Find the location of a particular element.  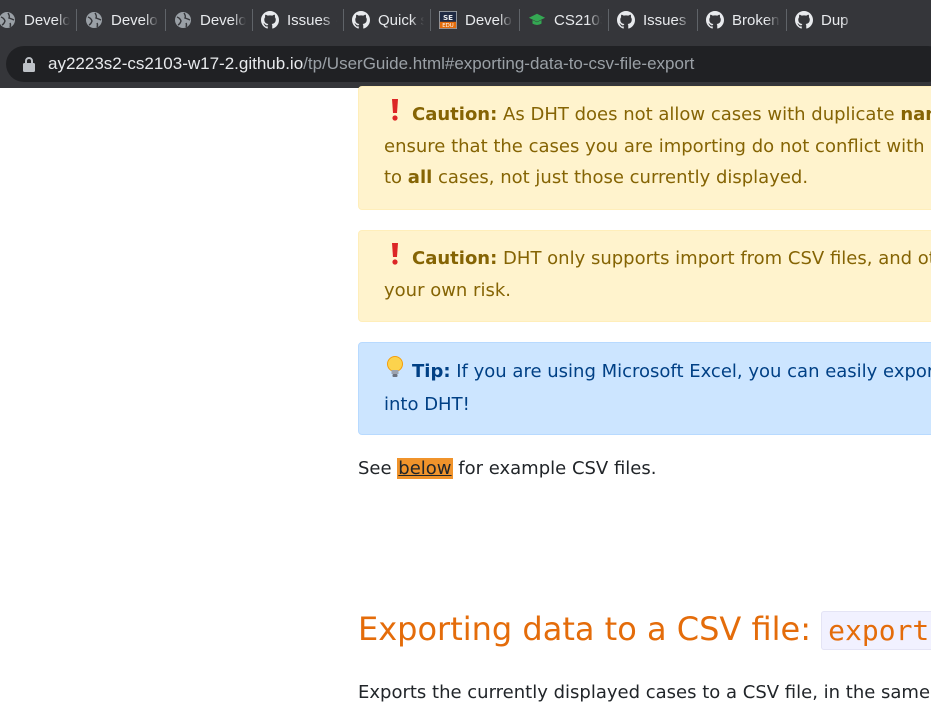

see-text: for example CSV files. is located at coordinates (554, 468).